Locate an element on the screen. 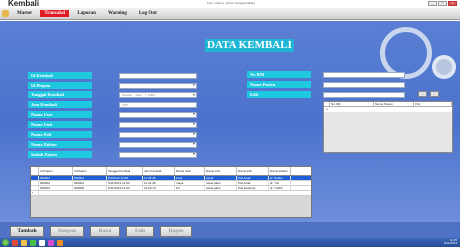  menu-logout: Log Out is located at coordinates (148, 13).